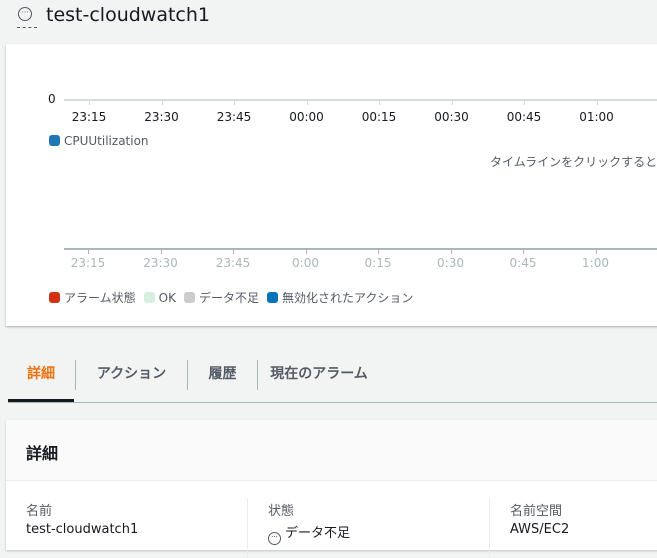 The height and width of the screenshot is (558, 657). Describe the element at coordinates (27, 27) in the screenshot. I see `icon-underline` at that location.